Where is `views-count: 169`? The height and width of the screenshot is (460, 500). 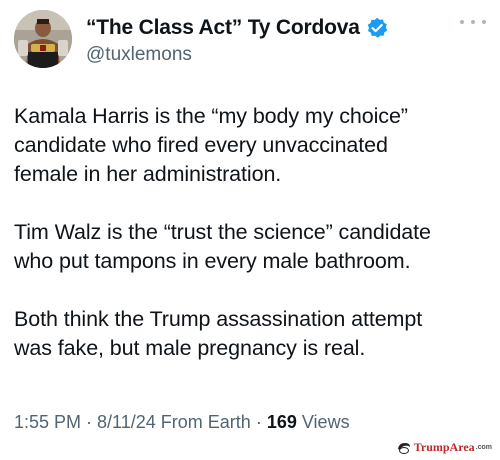
views-count: 169 is located at coordinates (282, 422).